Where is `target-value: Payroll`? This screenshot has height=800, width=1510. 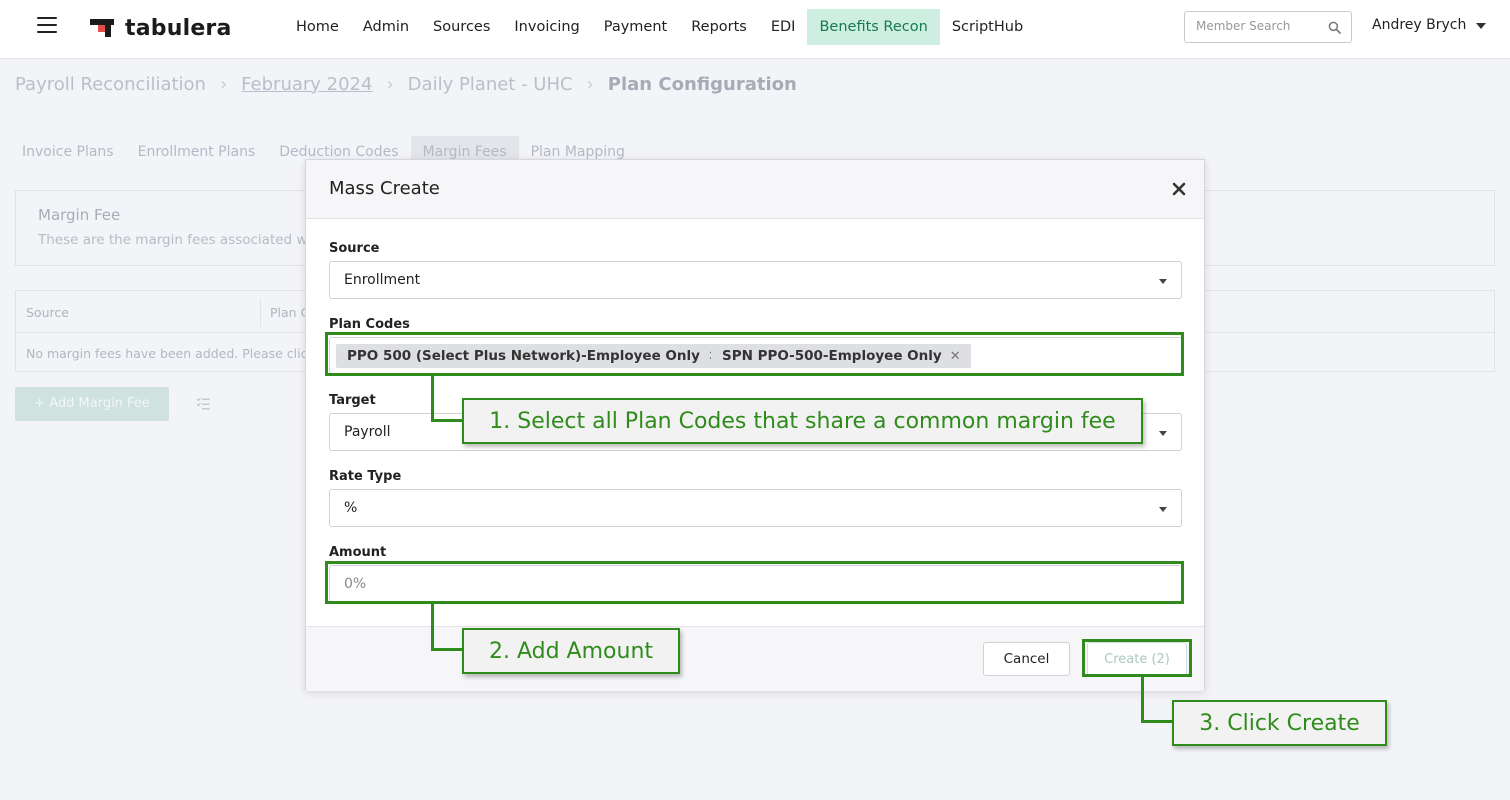 target-value: Payroll is located at coordinates (367, 432).